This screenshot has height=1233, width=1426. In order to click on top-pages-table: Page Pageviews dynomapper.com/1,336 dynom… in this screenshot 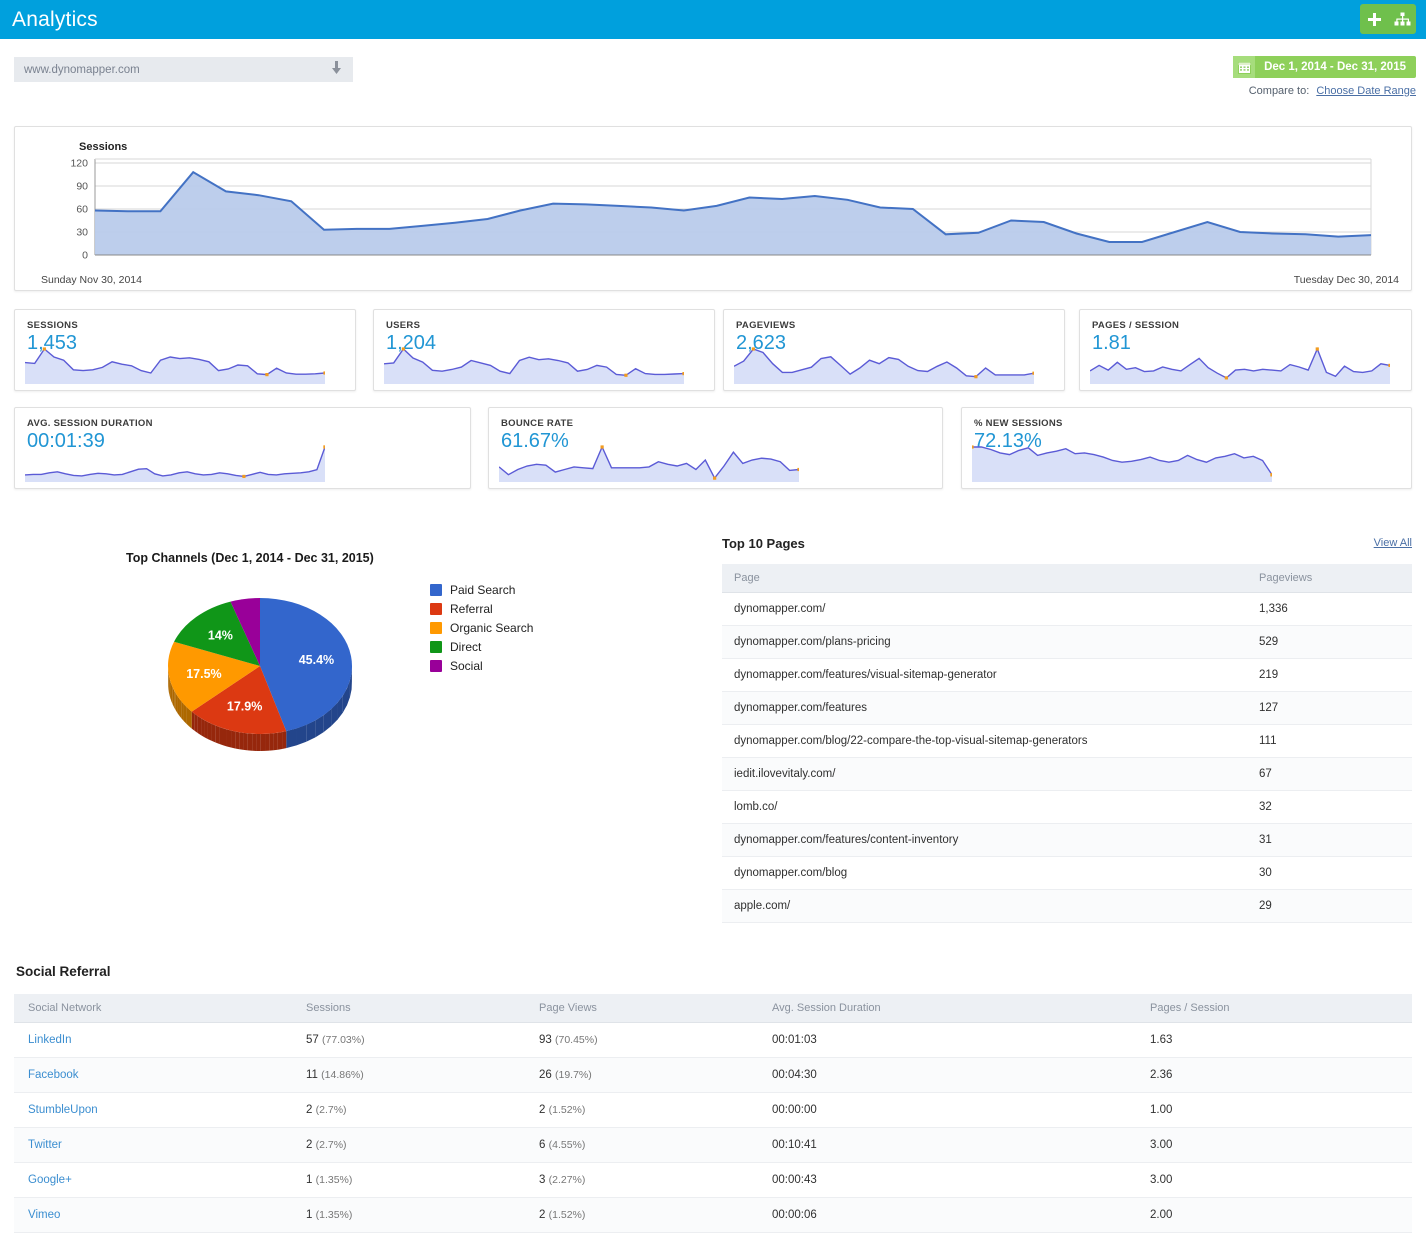, I will do `click(1067, 743)`.